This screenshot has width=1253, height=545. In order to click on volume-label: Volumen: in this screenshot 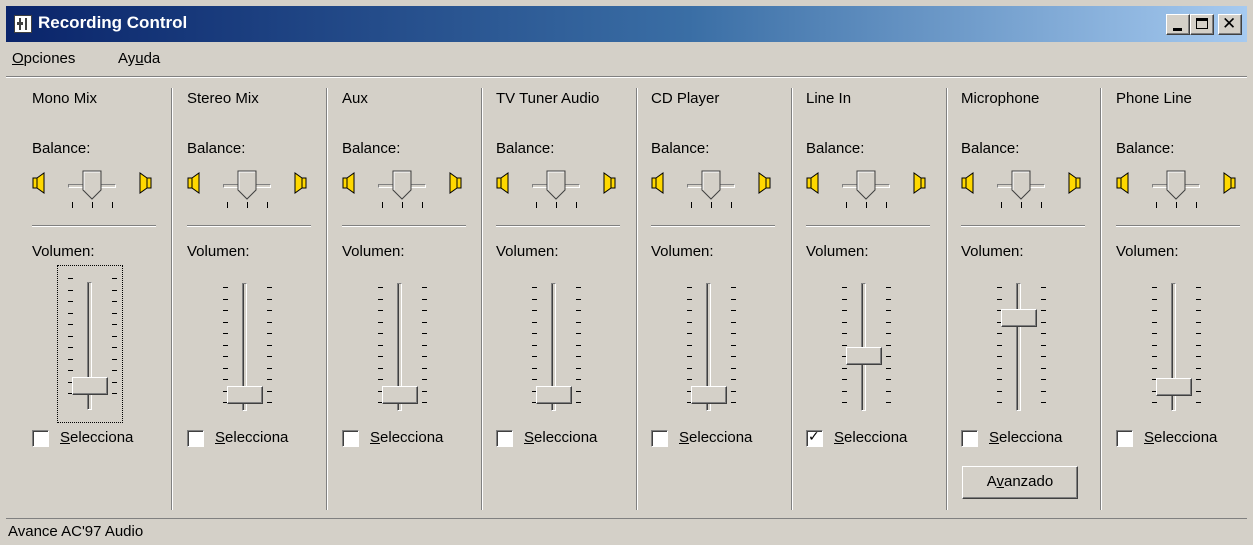, I will do `click(992, 251)`.